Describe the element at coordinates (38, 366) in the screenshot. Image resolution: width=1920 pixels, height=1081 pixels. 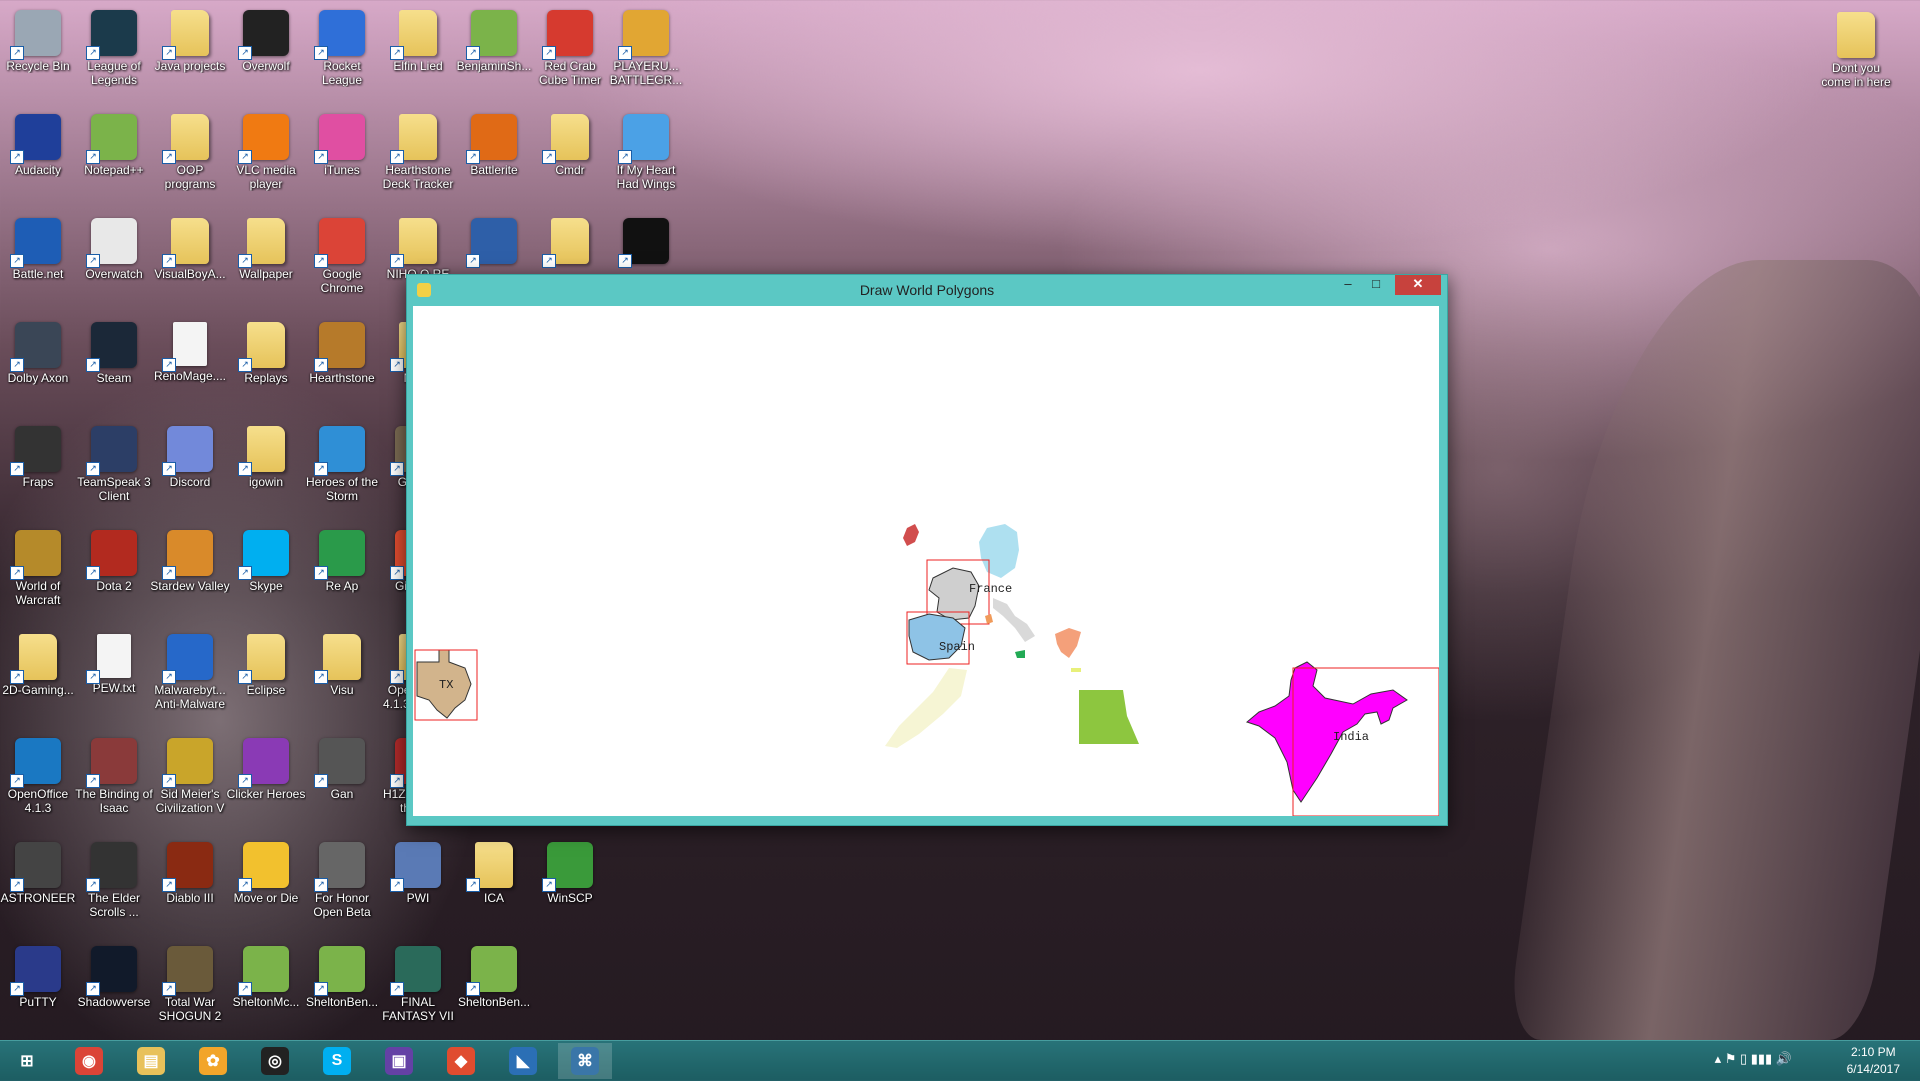
I see `desktop-icon: ↗ Dolby Axon` at that location.